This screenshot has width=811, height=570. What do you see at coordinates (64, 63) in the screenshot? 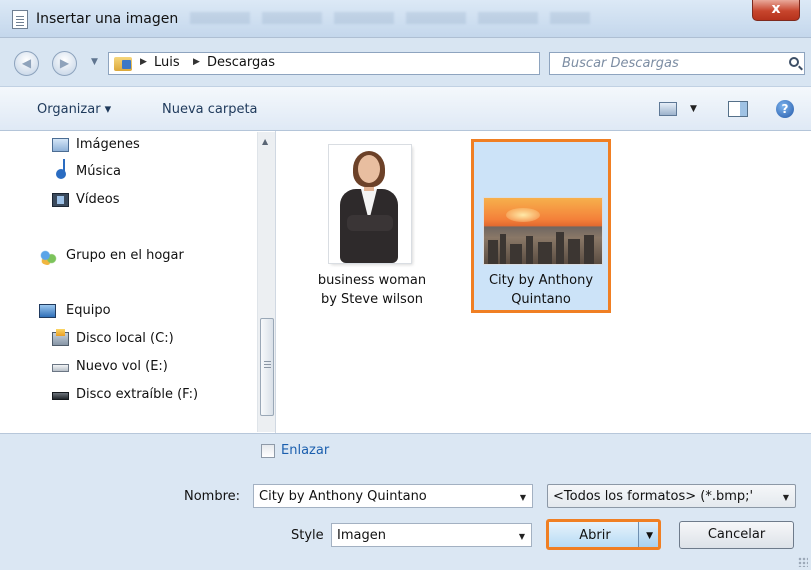
I see `forward-button: ▶` at bounding box center [64, 63].